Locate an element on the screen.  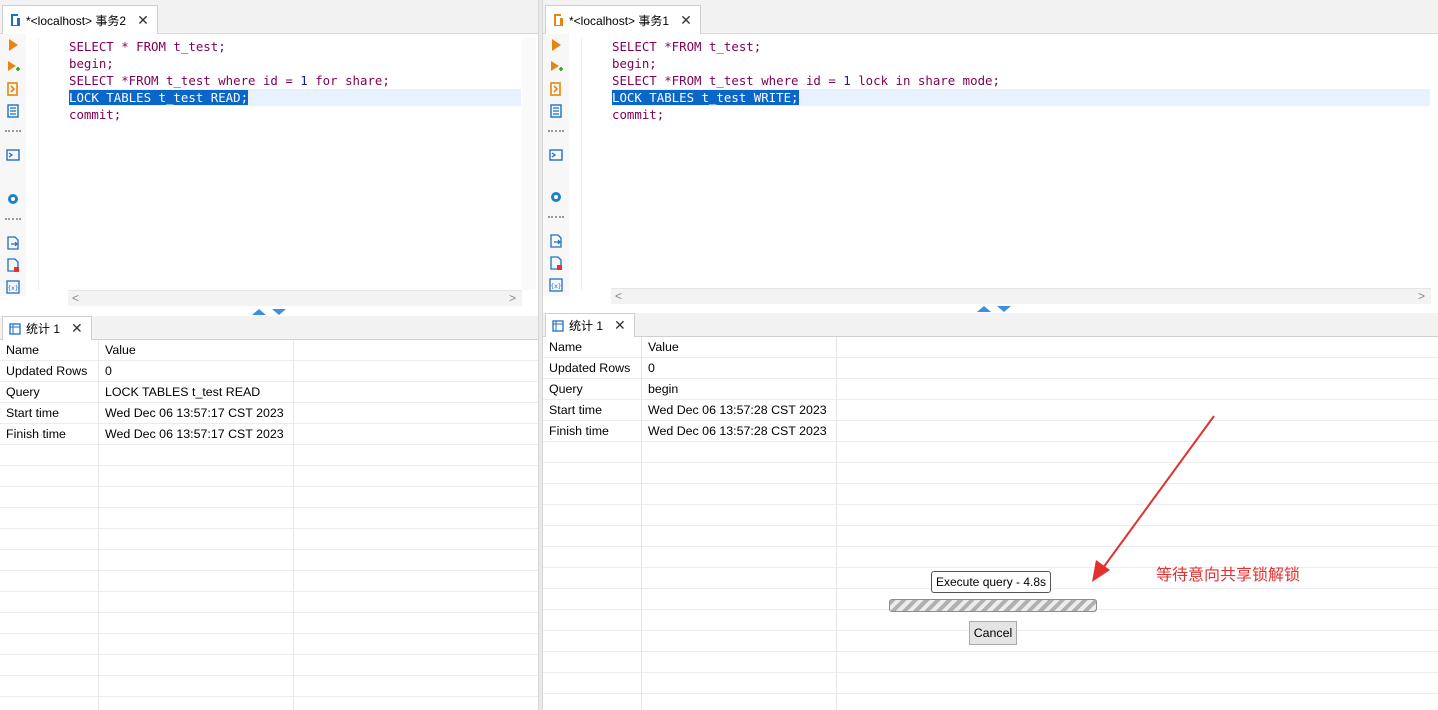
tab-transaction-1: *<localhost> 事务1 ✕ is located at coordinates (623, 19).